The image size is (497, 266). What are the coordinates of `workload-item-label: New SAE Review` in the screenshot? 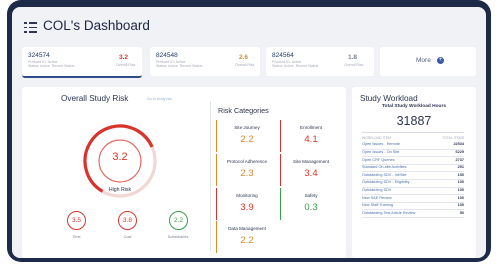 It's located at (377, 198).